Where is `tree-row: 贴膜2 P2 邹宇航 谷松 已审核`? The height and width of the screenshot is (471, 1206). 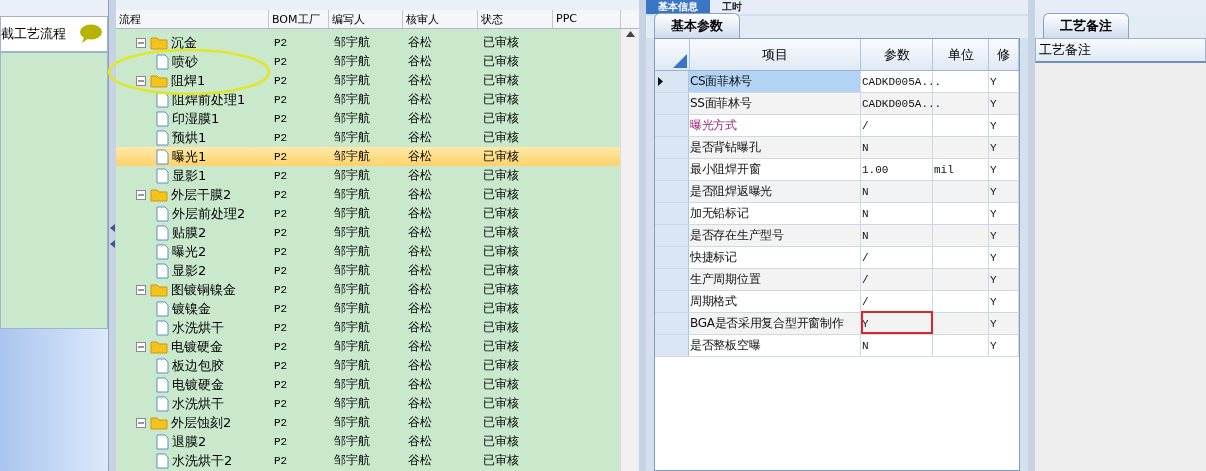
tree-row: 贴膜2 P2 邹宇航 谷松 已审核 is located at coordinates (368, 232).